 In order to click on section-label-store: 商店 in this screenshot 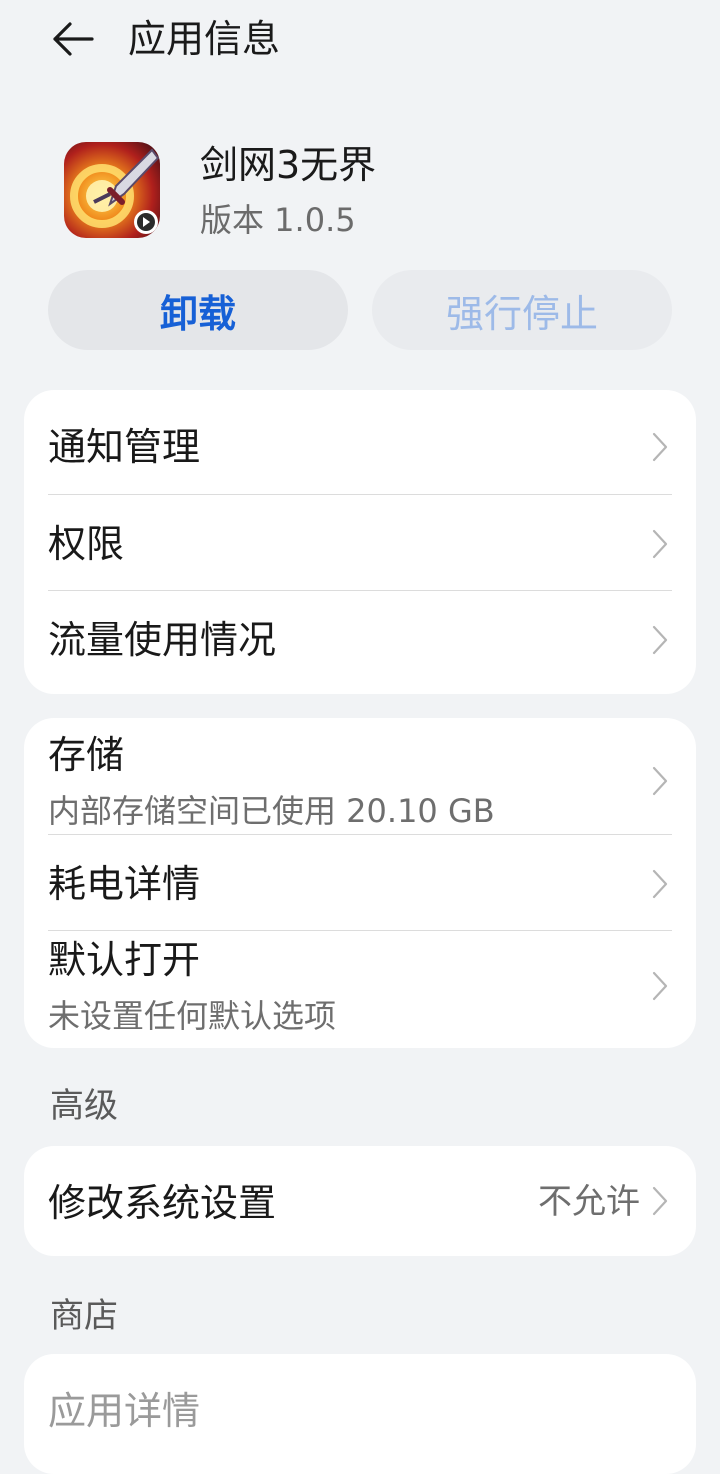, I will do `click(84, 1316)`.